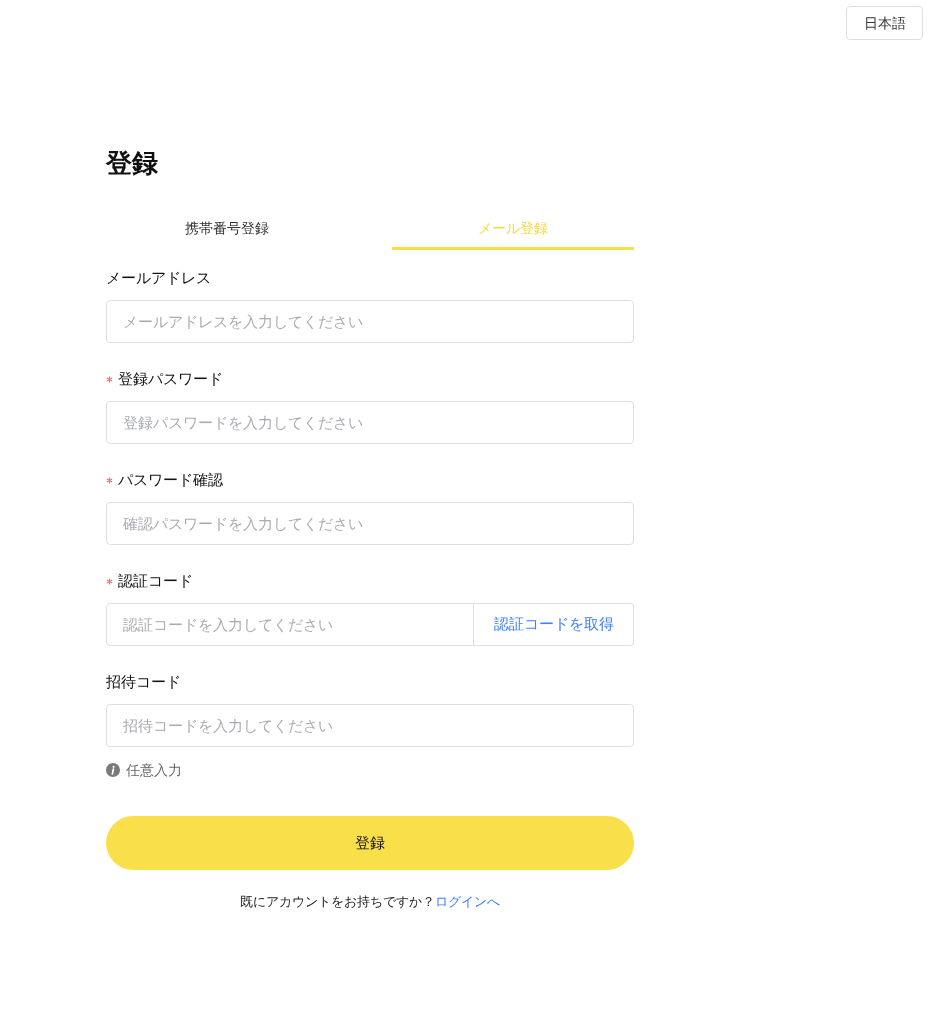  Describe the element at coordinates (113, 770) in the screenshot. I see `info-icon` at that location.